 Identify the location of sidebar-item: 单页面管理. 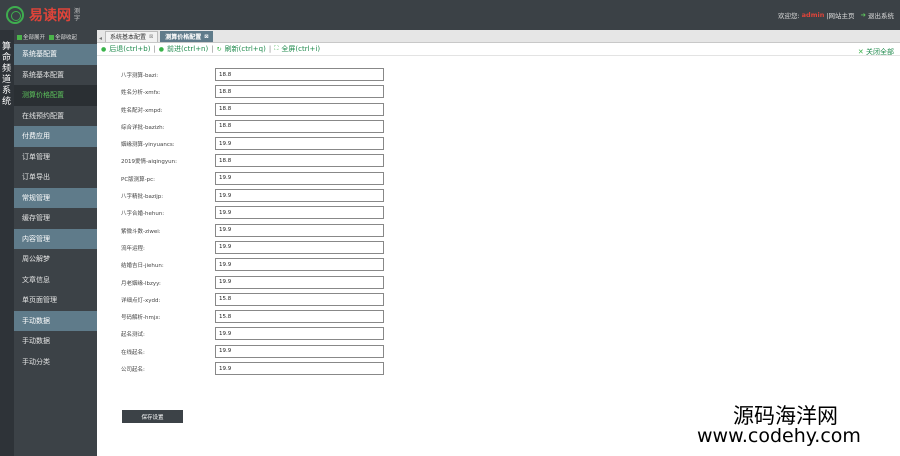
(55, 300).